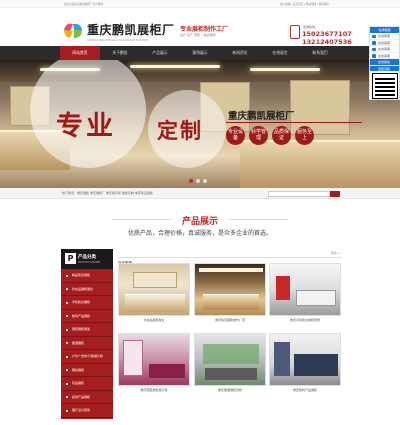 This screenshot has width=400, height=425. I want to click on brand-name-en: CHONGQING PENGKAI SHOWCASE FACTORY, so click(118, 40).